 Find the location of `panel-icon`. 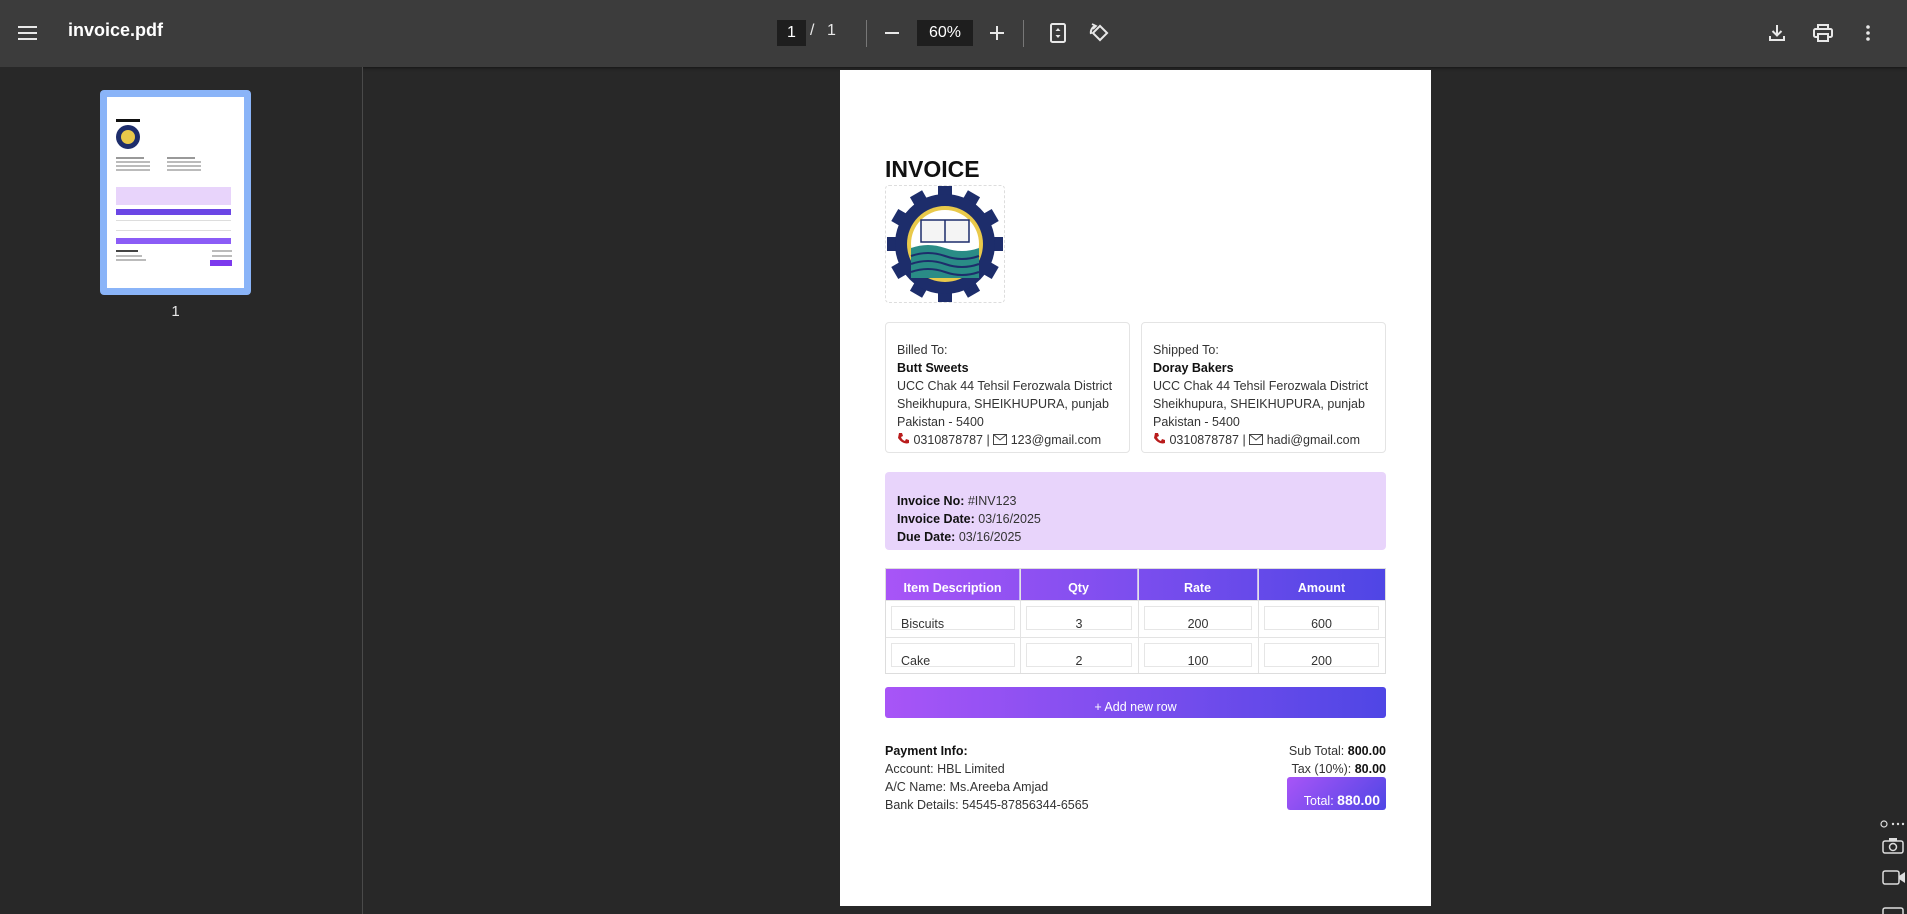

panel-icon is located at coordinates (1893, 909).